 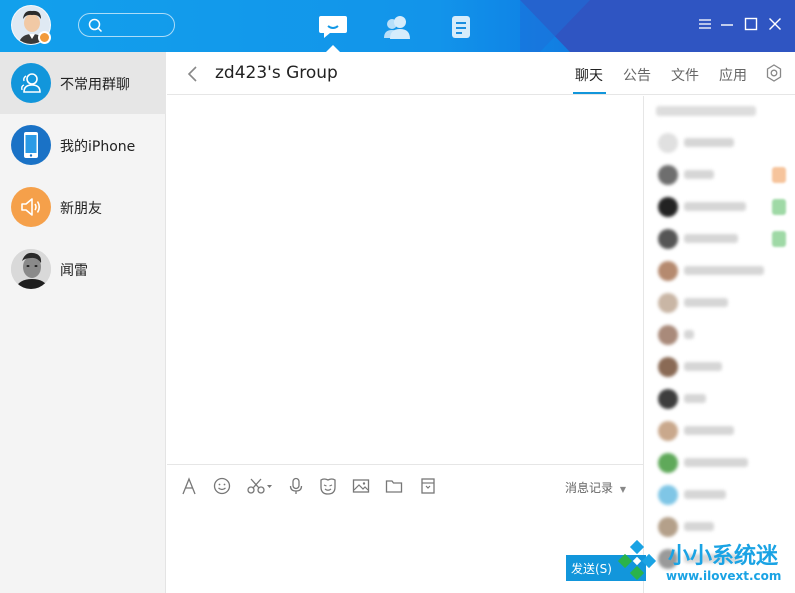 I want to click on search-box, so click(x=126, y=25).